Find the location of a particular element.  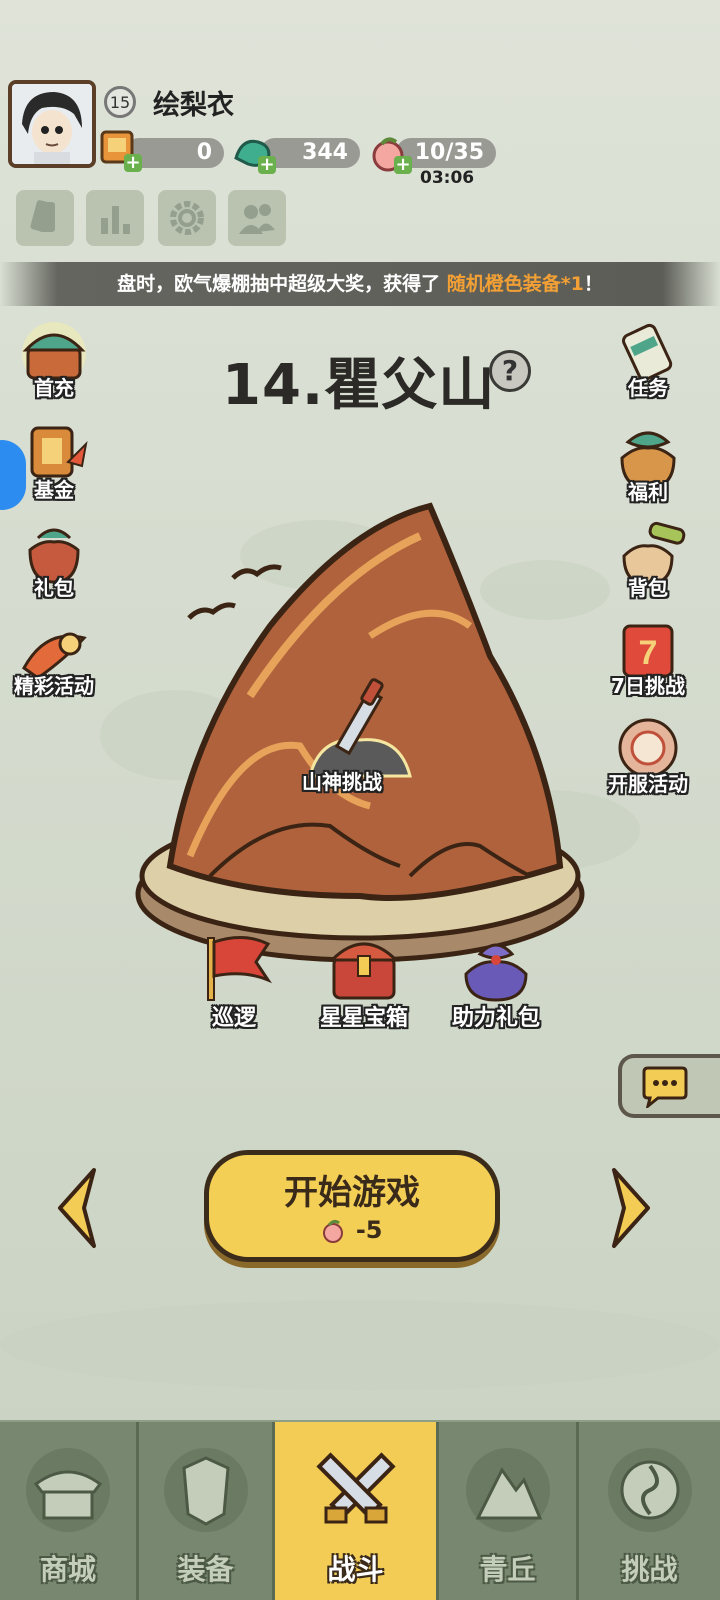

start-cost-value: -5 is located at coordinates (369, 1230).